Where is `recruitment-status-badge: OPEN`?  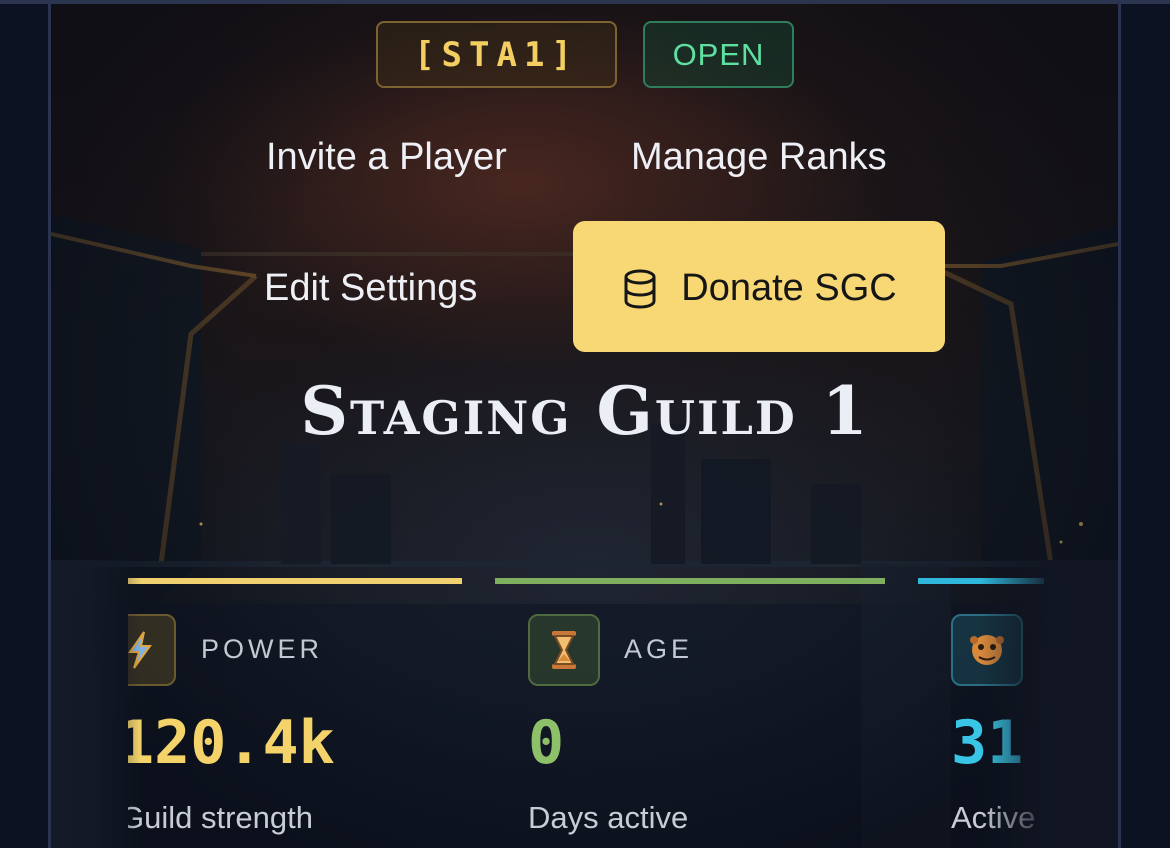
recruitment-status-badge: OPEN is located at coordinates (718, 54).